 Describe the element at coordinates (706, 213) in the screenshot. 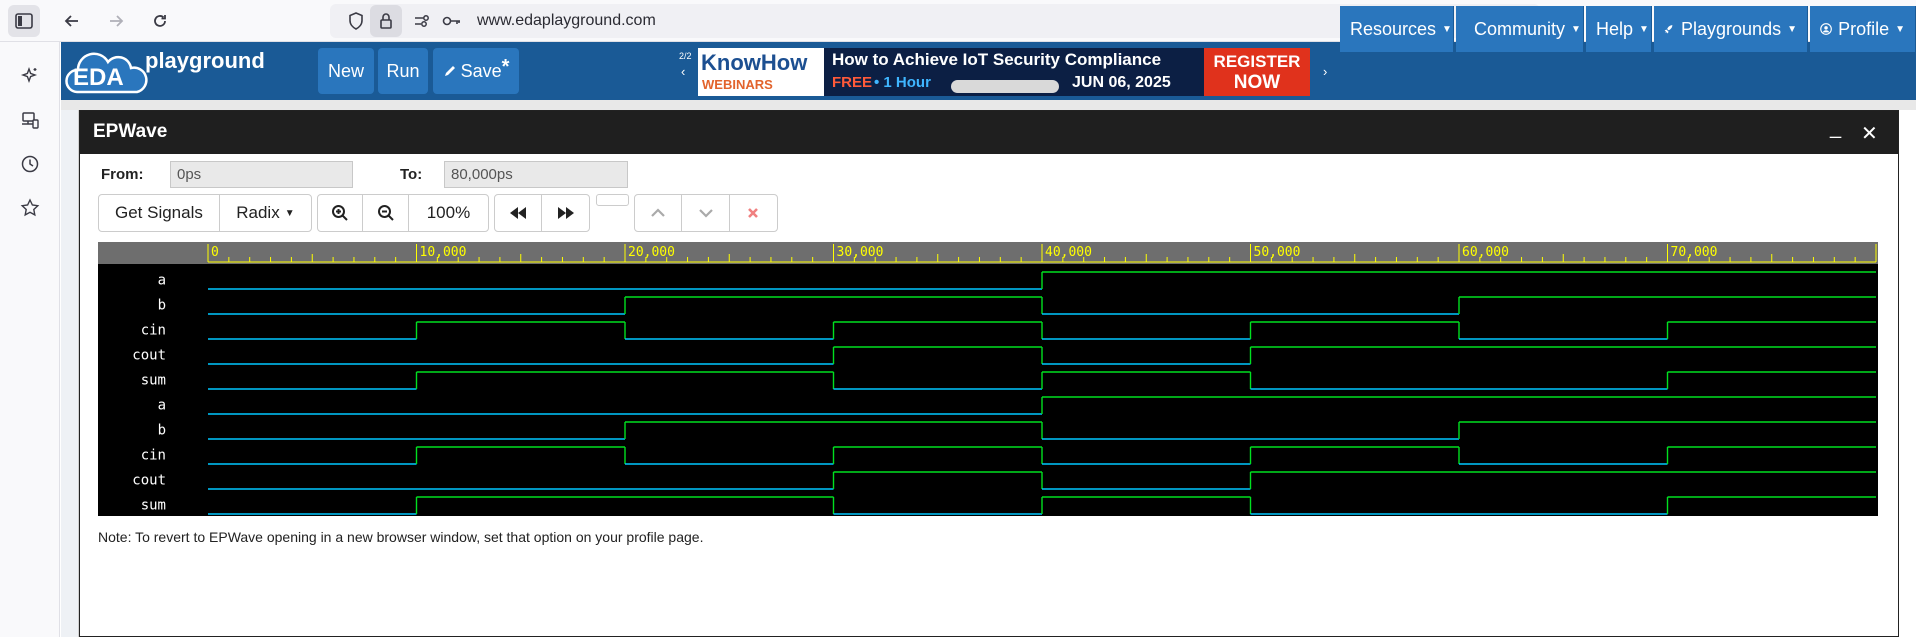

I see `chevron-down-icon` at that location.